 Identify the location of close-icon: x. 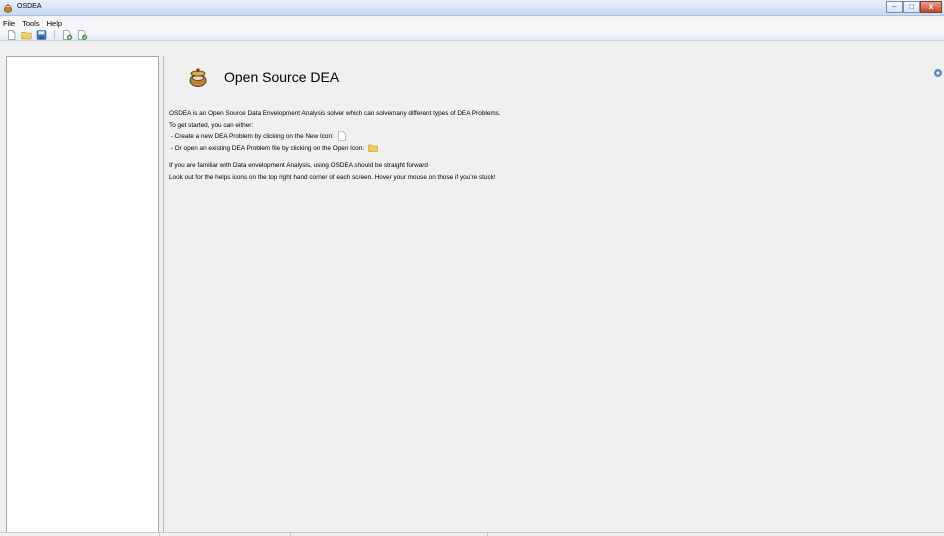
(931, 6).